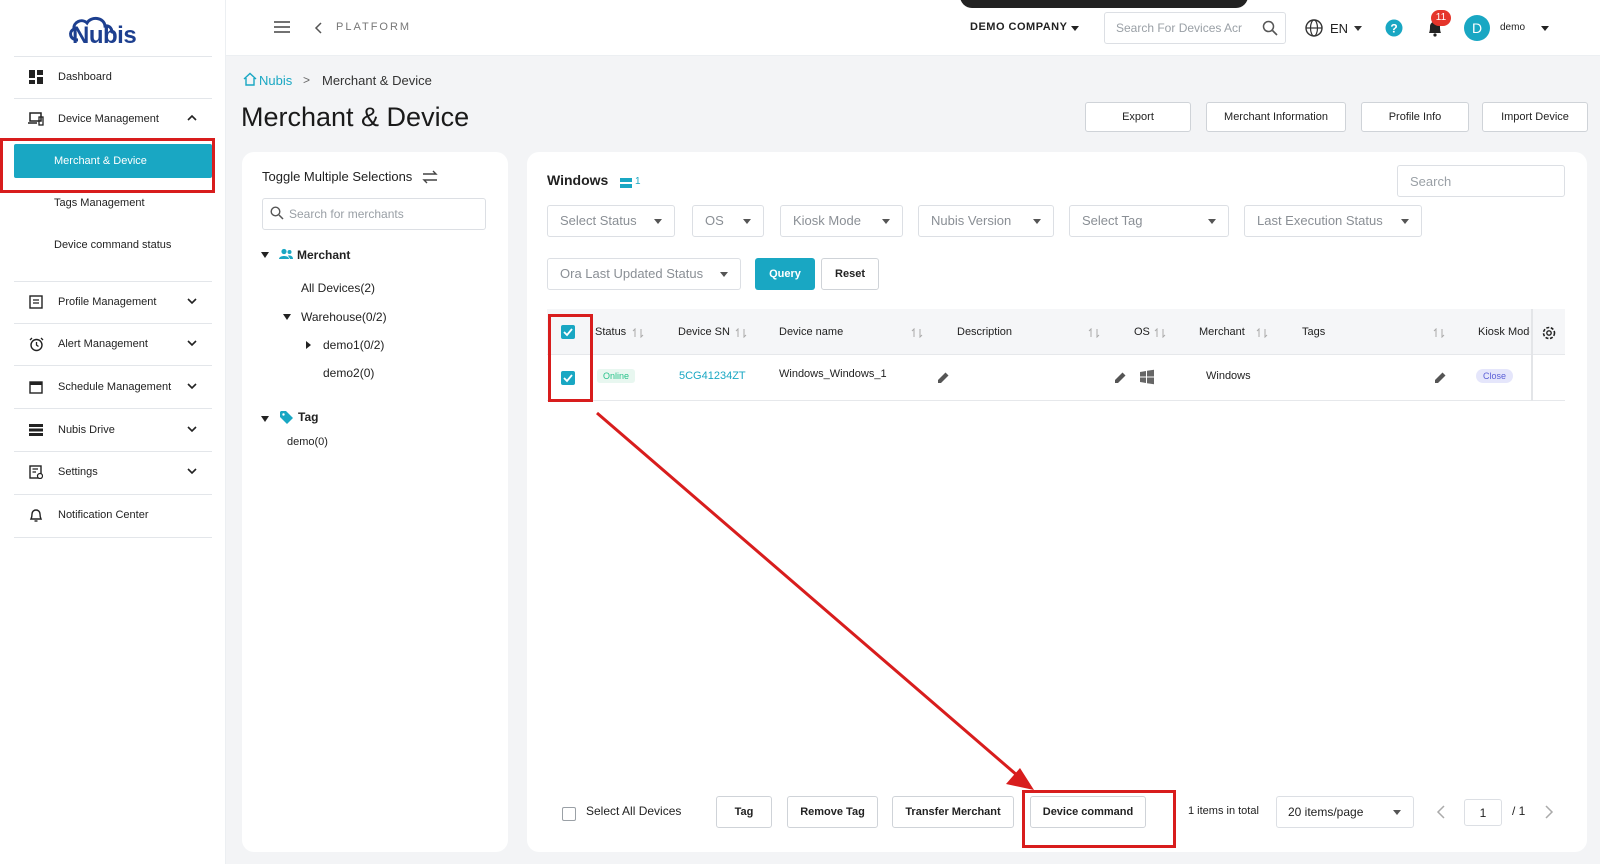 The height and width of the screenshot is (864, 1600). Describe the element at coordinates (113, 344) in the screenshot. I see `sidebar-item-alert-management: Alert Management` at that location.